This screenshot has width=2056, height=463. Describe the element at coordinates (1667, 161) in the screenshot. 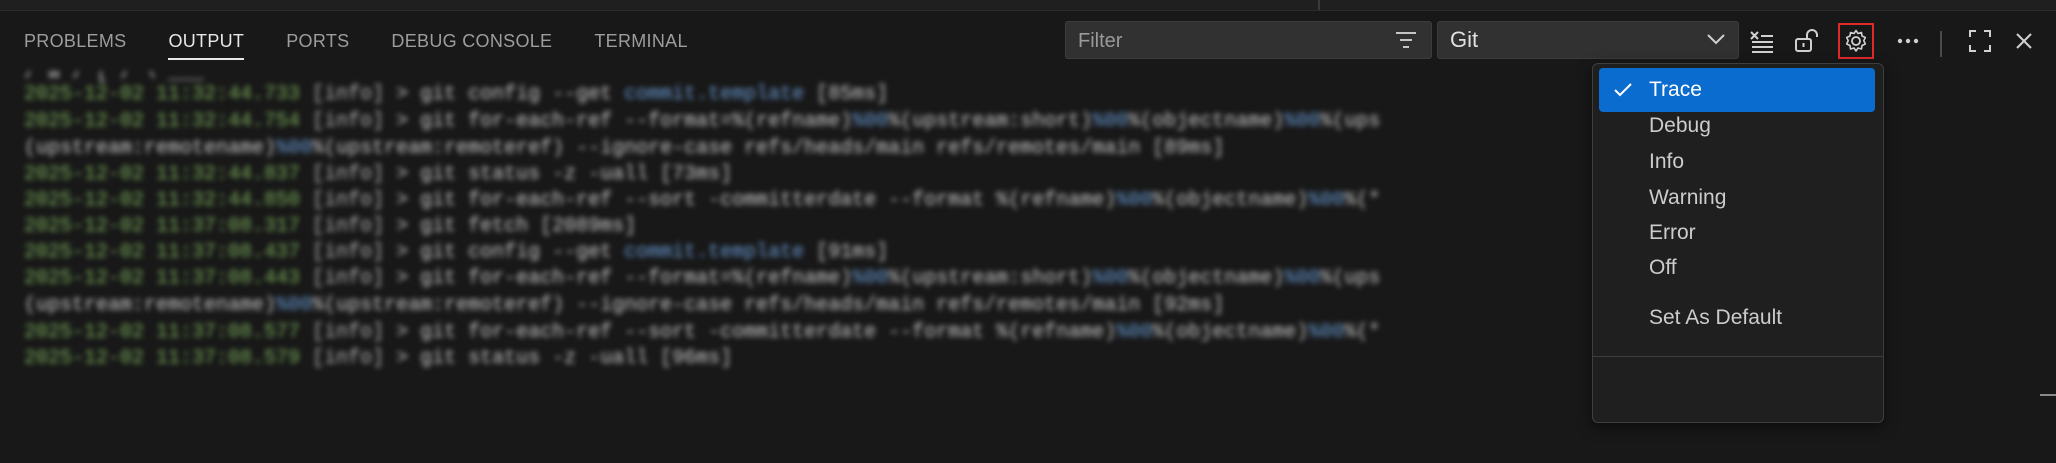

I see `menu-item-label: Info` at that location.